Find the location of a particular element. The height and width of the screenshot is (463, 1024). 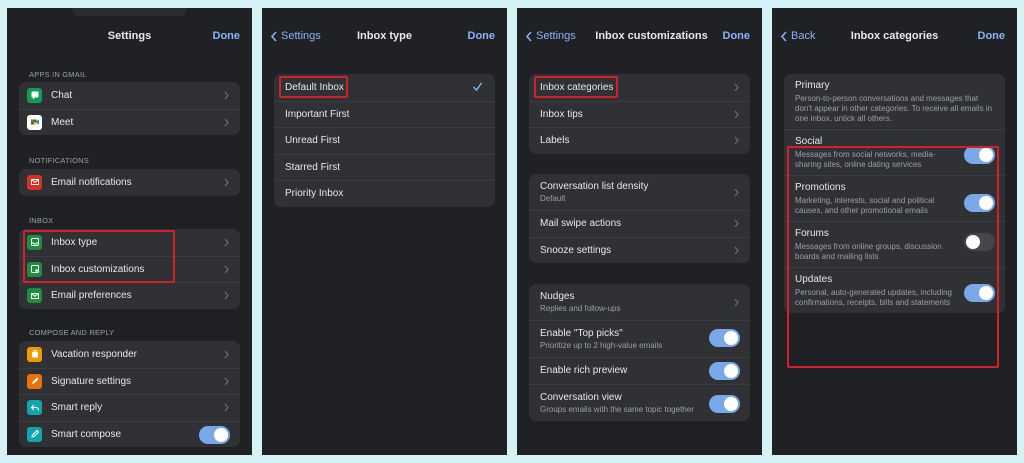

meet-icon is located at coordinates (34, 122).